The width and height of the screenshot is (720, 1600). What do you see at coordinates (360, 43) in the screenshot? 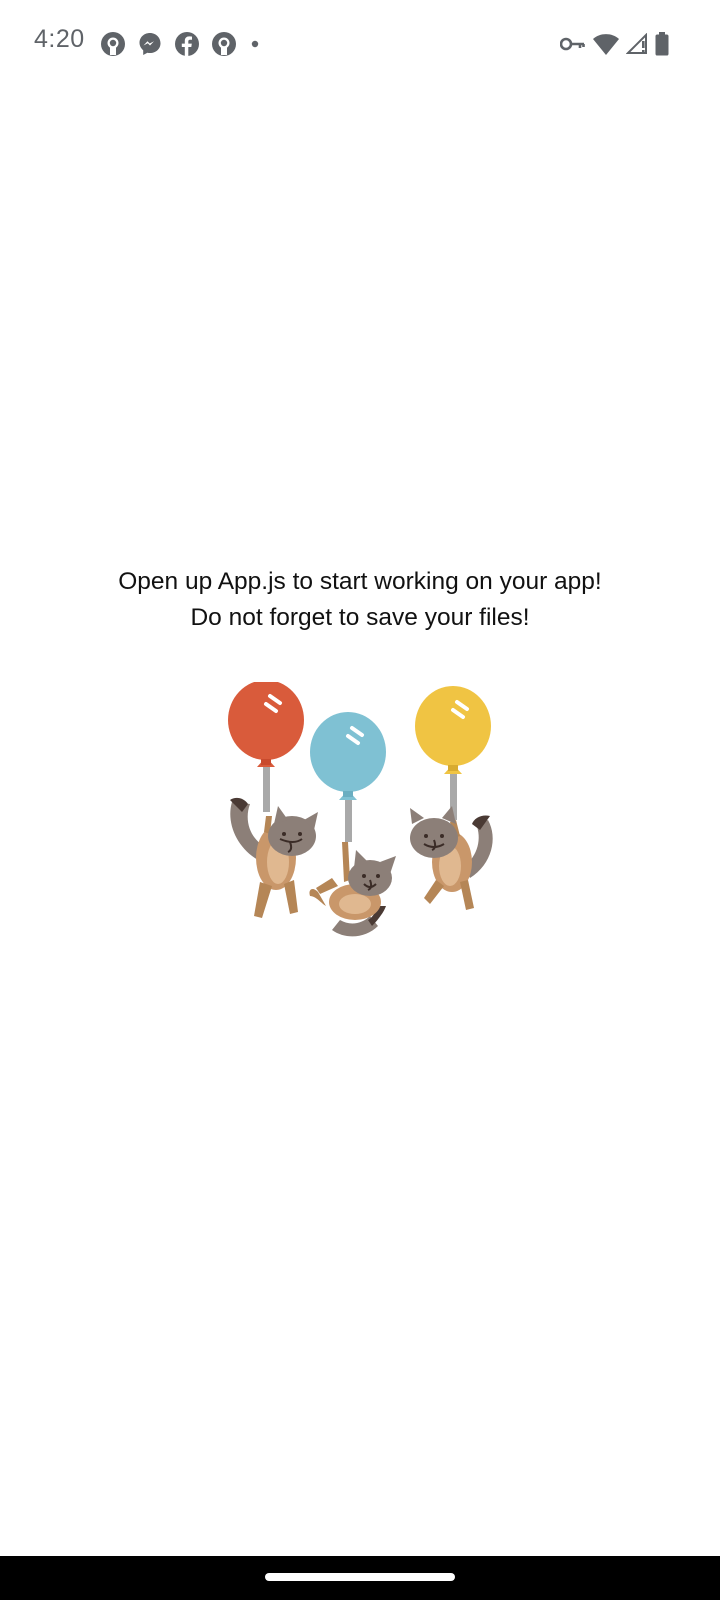
I see `status-bar: 4:20` at bounding box center [360, 43].